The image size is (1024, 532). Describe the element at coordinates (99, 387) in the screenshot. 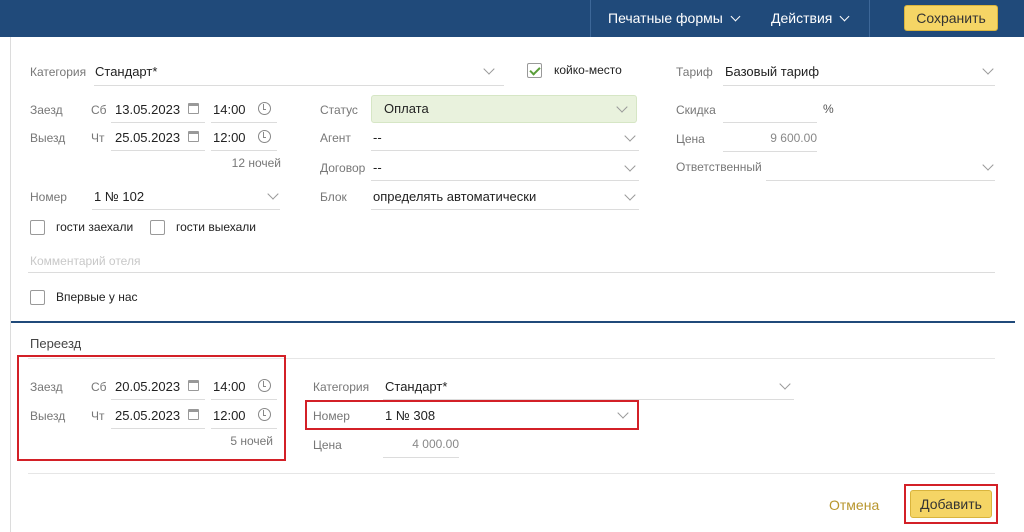

I see `move-checkin-weekday: Сб` at that location.